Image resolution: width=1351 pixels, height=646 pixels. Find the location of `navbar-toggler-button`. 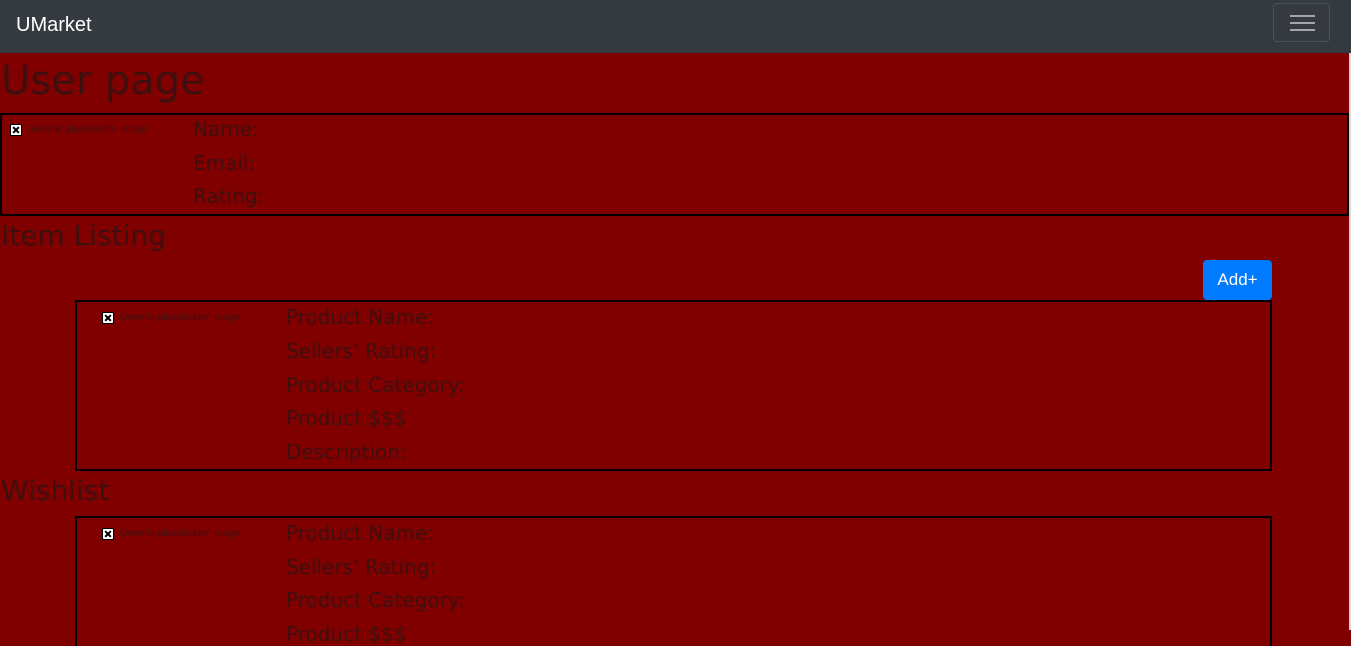

navbar-toggler-button is located at coordinates (1301, 22).